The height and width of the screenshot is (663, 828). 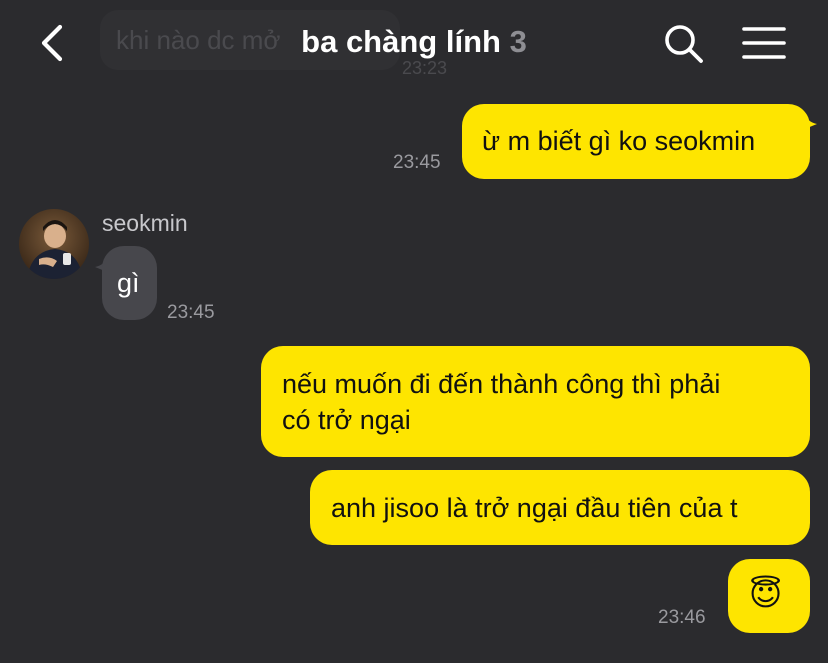 What do you see at coordinates (346, 420) in the screenshot?
I see `message-text-line: có trở ngại` at bounding box center [346, 420].